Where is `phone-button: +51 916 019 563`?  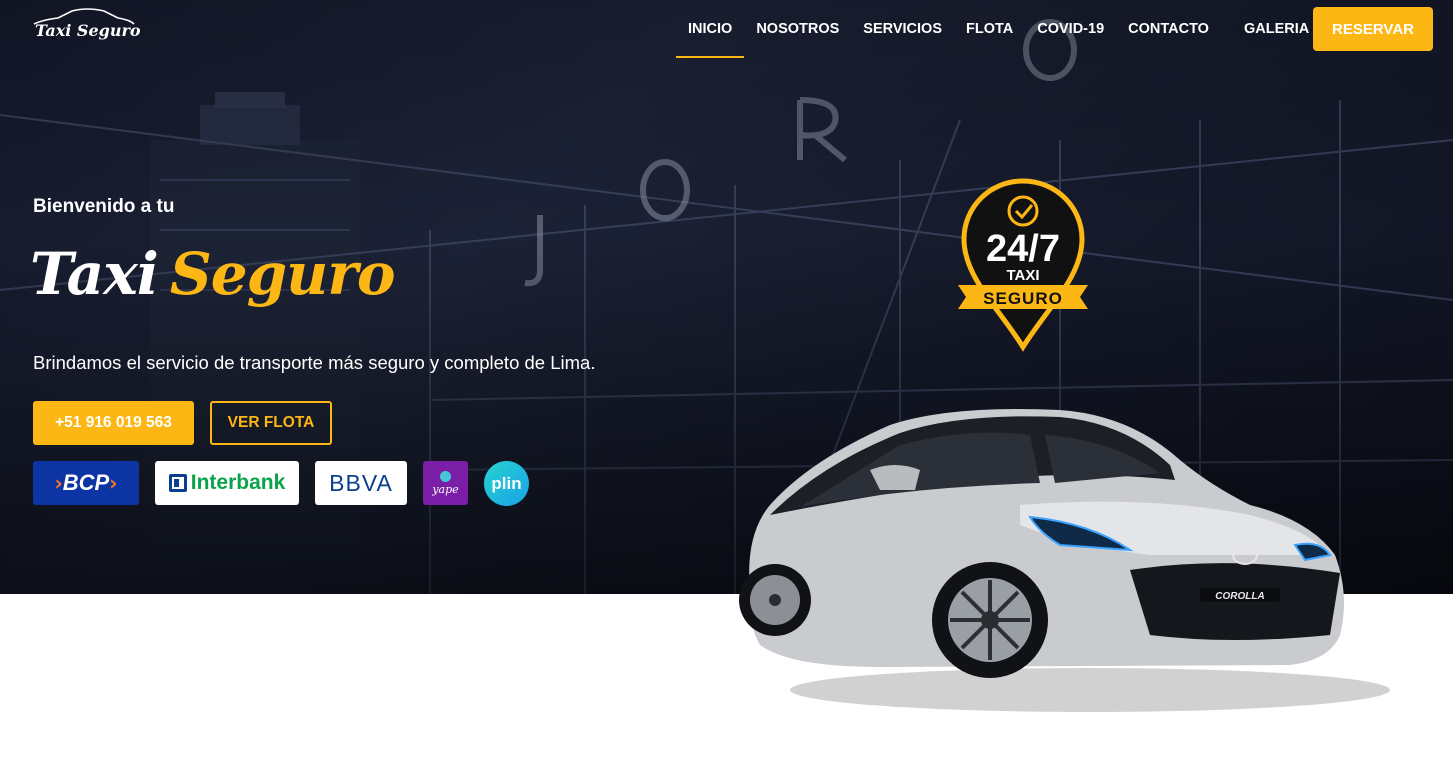
phone-button: +51 916 019 563 is located at coordinates (113, 423).